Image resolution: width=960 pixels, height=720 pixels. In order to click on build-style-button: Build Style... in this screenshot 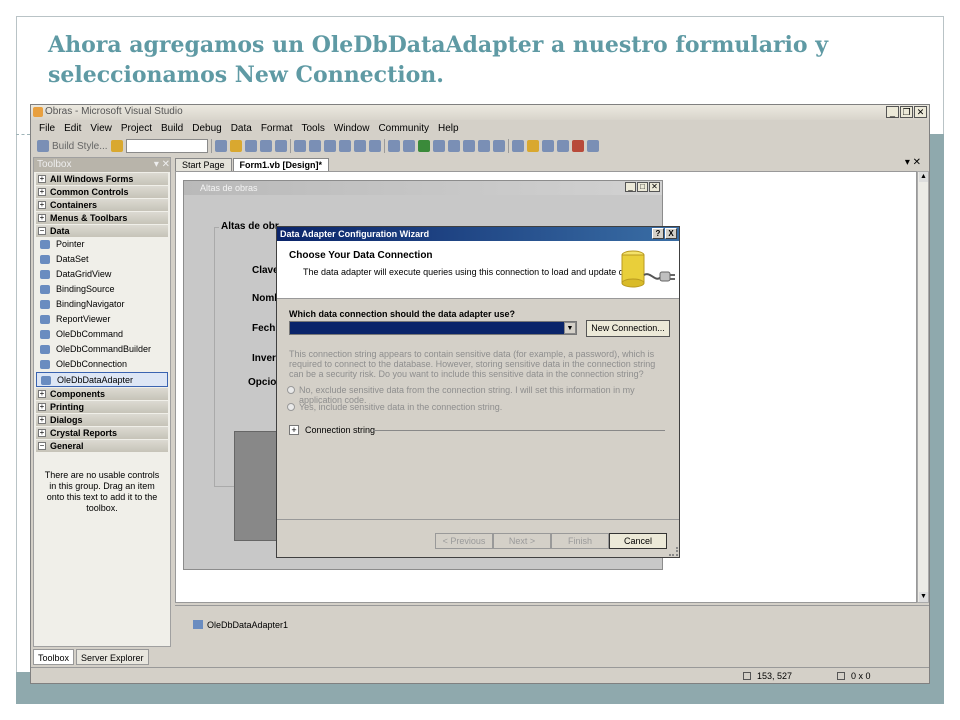, I will do `click(80, 146)`.